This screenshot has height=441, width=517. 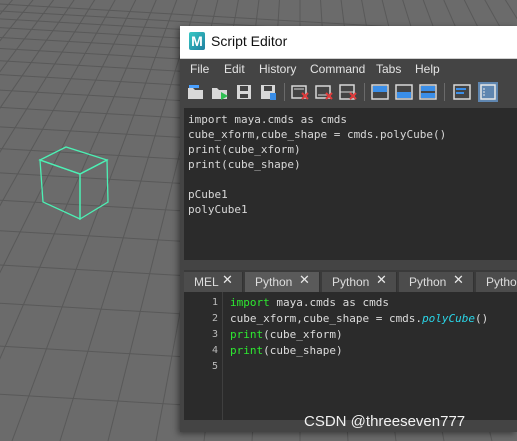 What do you see at coordinates (250, 302) in the screenshot?
I see `keyword-token: import` at bounding box center [250, 302].